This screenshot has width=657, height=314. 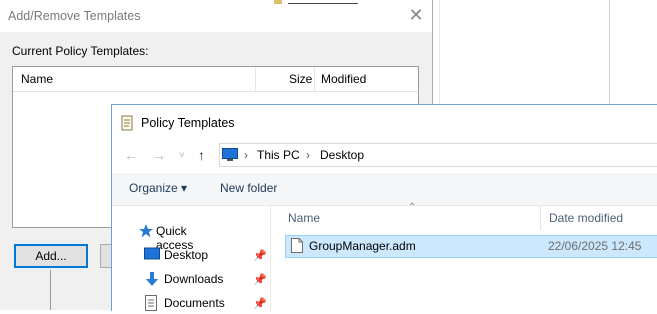 I want to click on dialog-title: Add/Remove Templates, so click(x=74, y=16).